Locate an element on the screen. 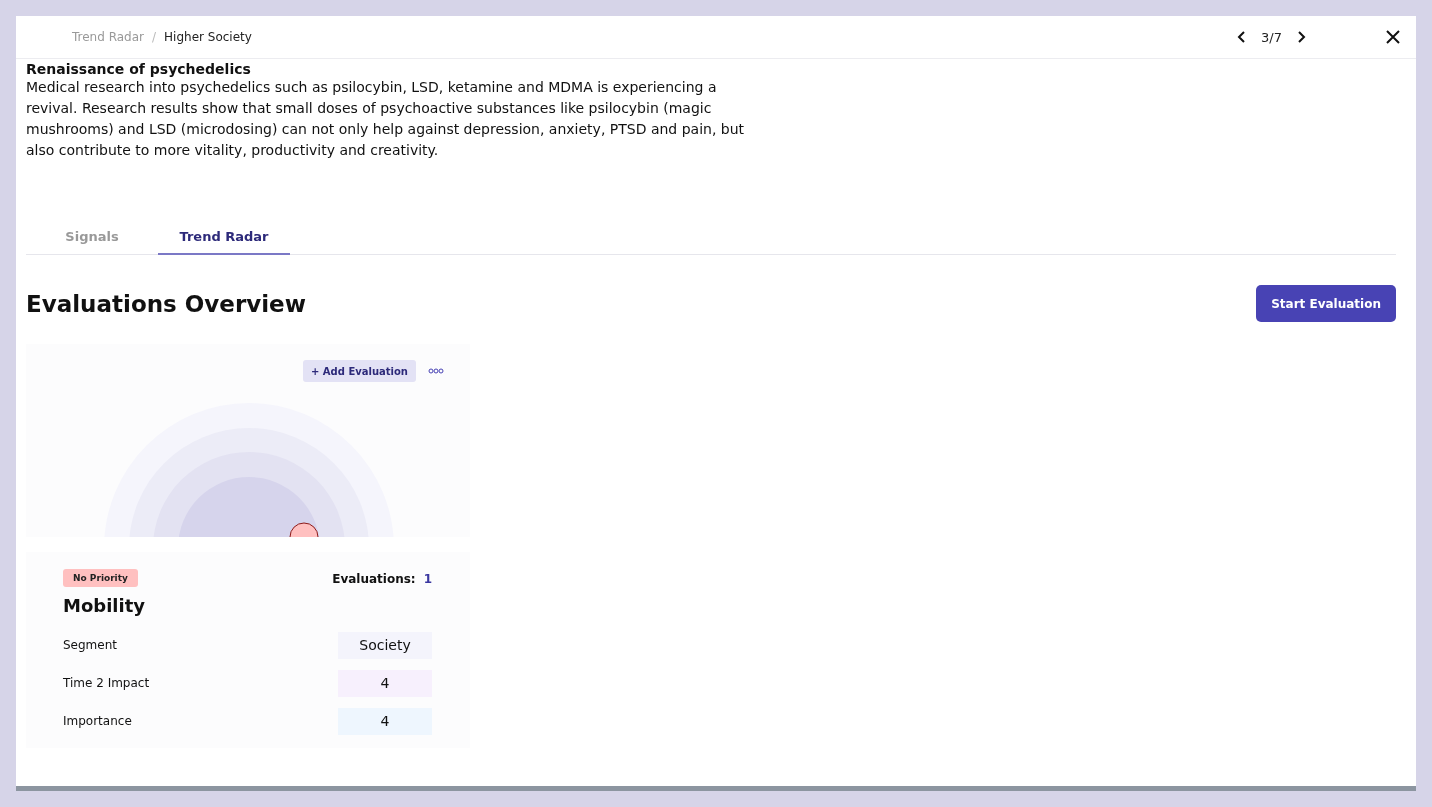  previous-button is located at coordinates (1242, 37).